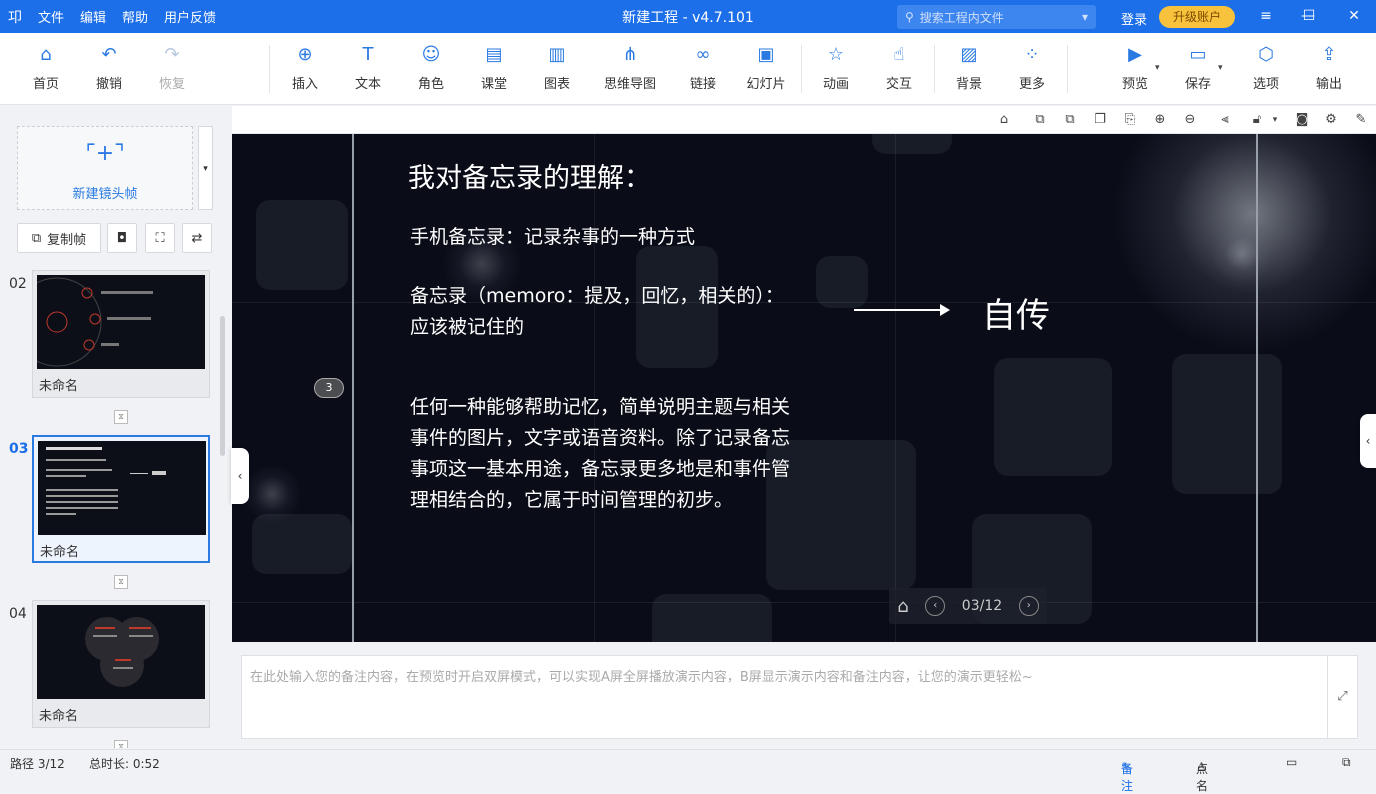 This screenshot has height=794, width=1376. I want to click on lock-icon: 🔓︎, so click(1257, 119).